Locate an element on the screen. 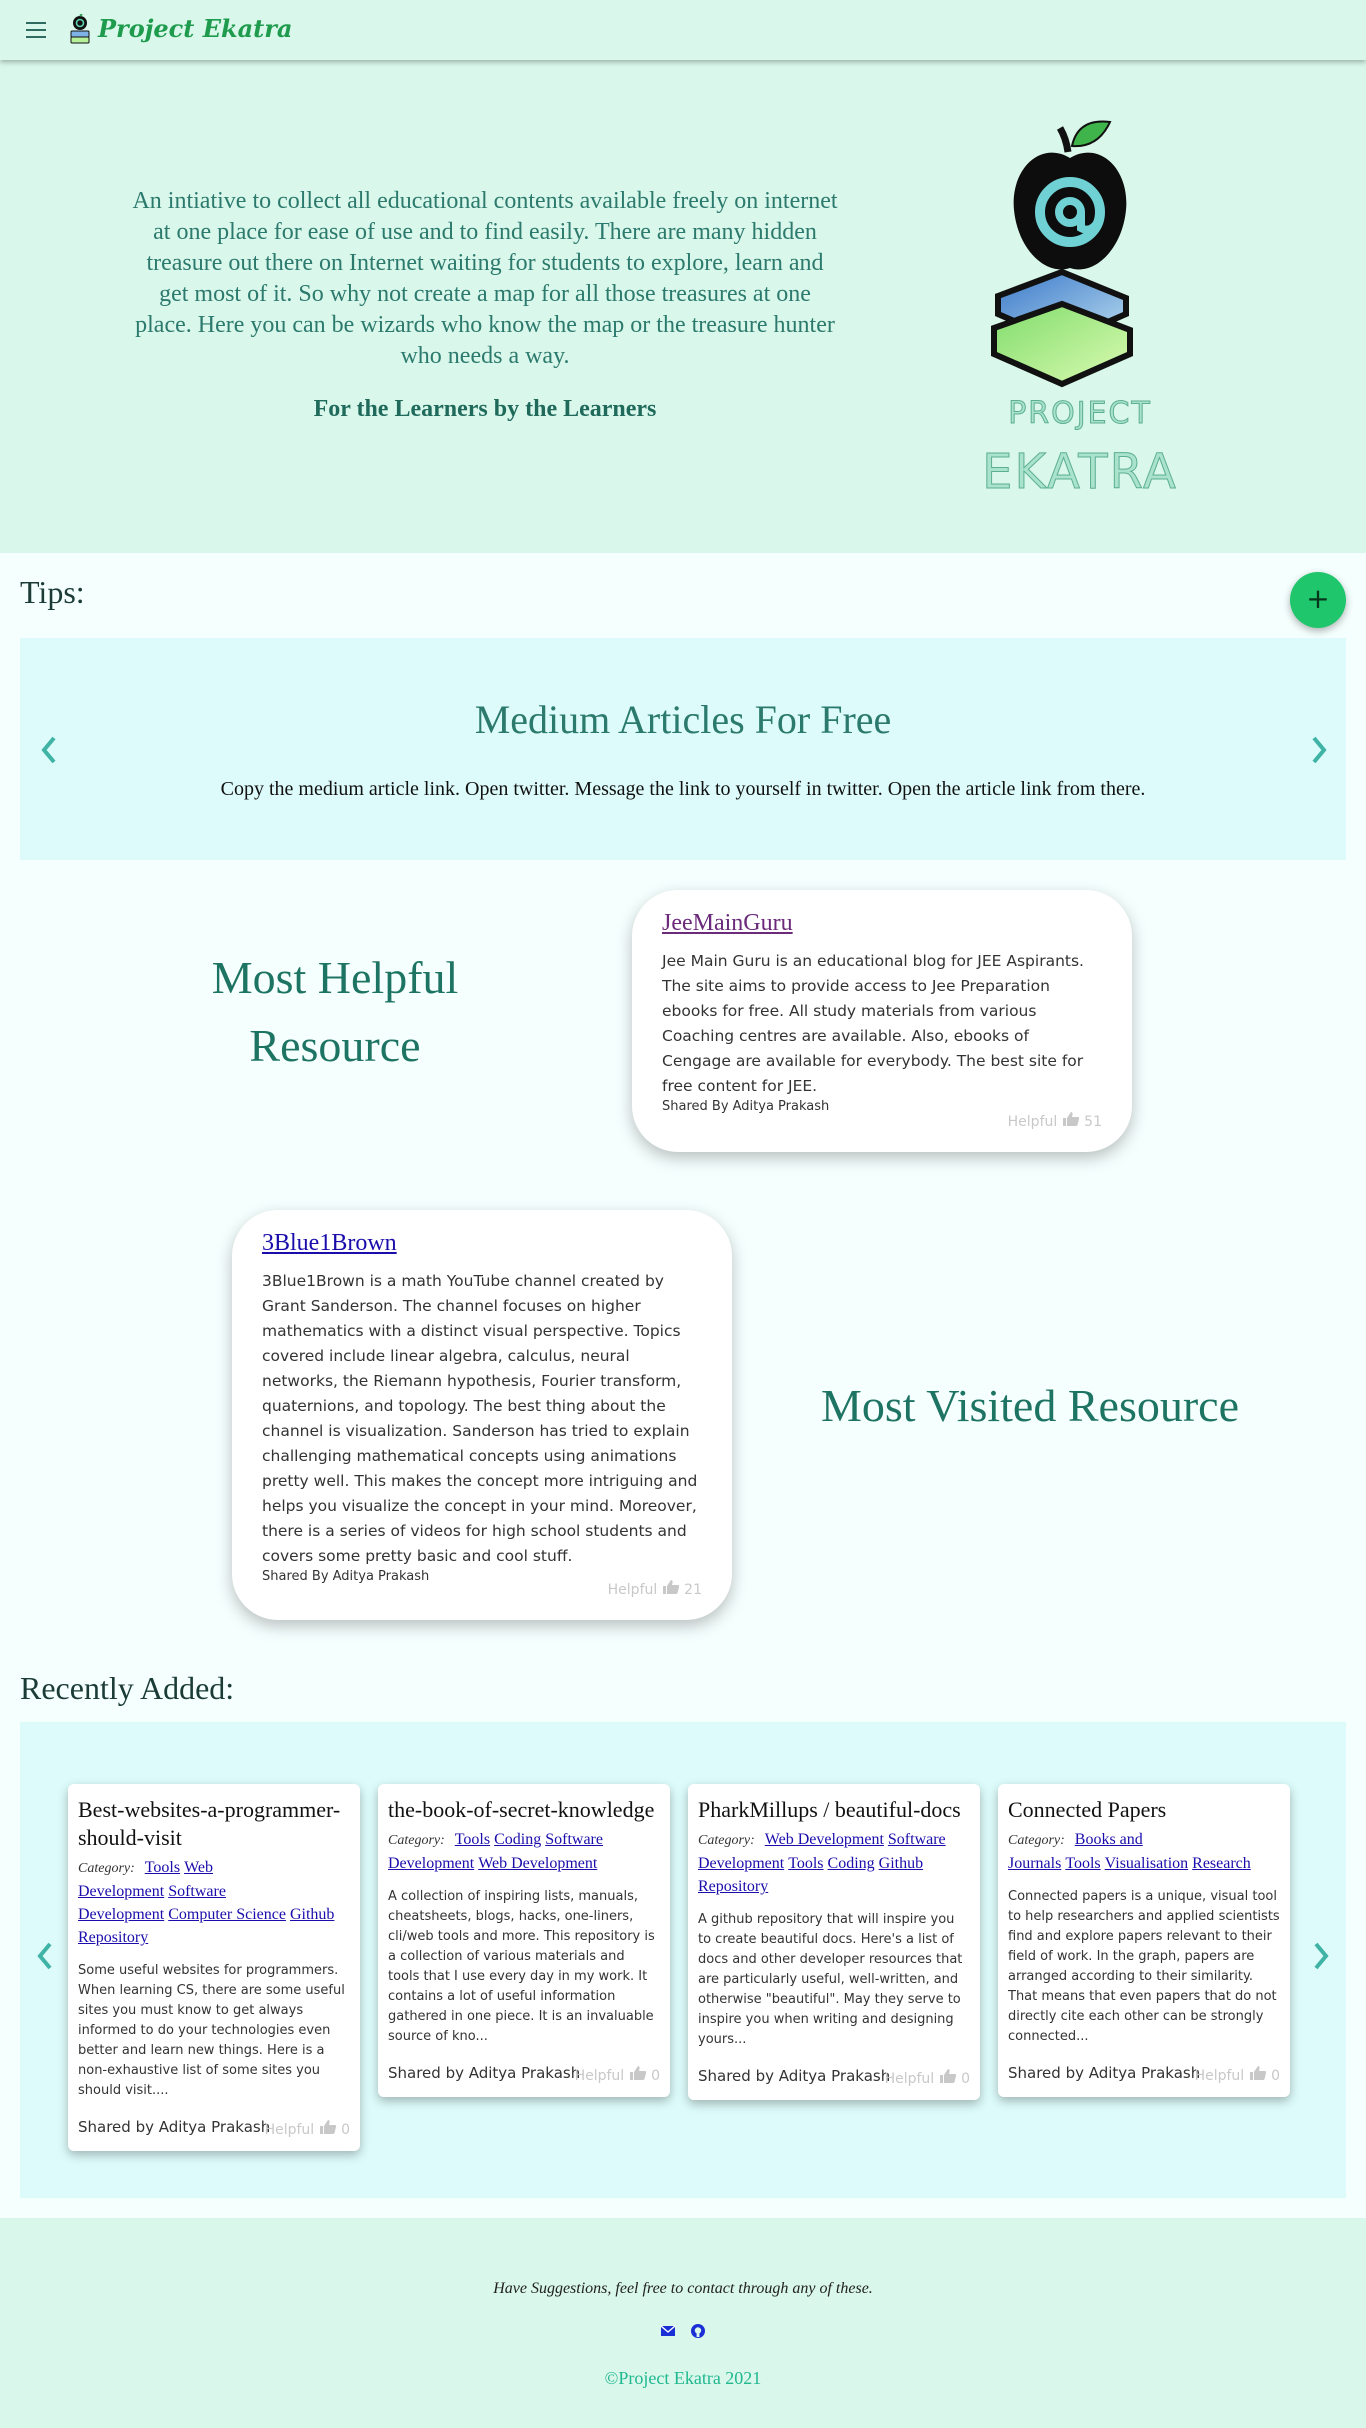 The width and height of the screenshot is (1366, 2428). tip-title: Medium Articles For Free is located at coordinates (683, 719).